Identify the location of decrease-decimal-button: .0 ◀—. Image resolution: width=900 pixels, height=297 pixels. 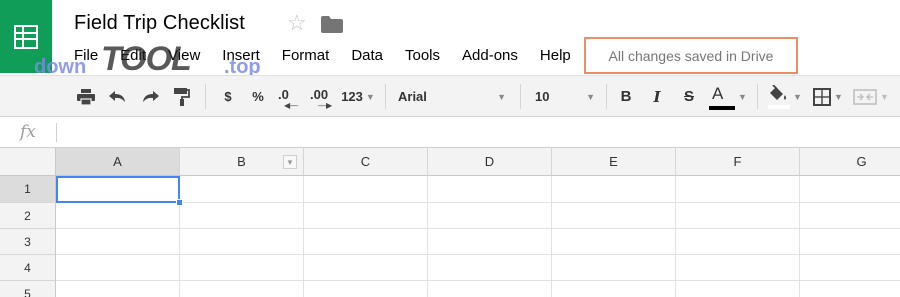
(289, 96).